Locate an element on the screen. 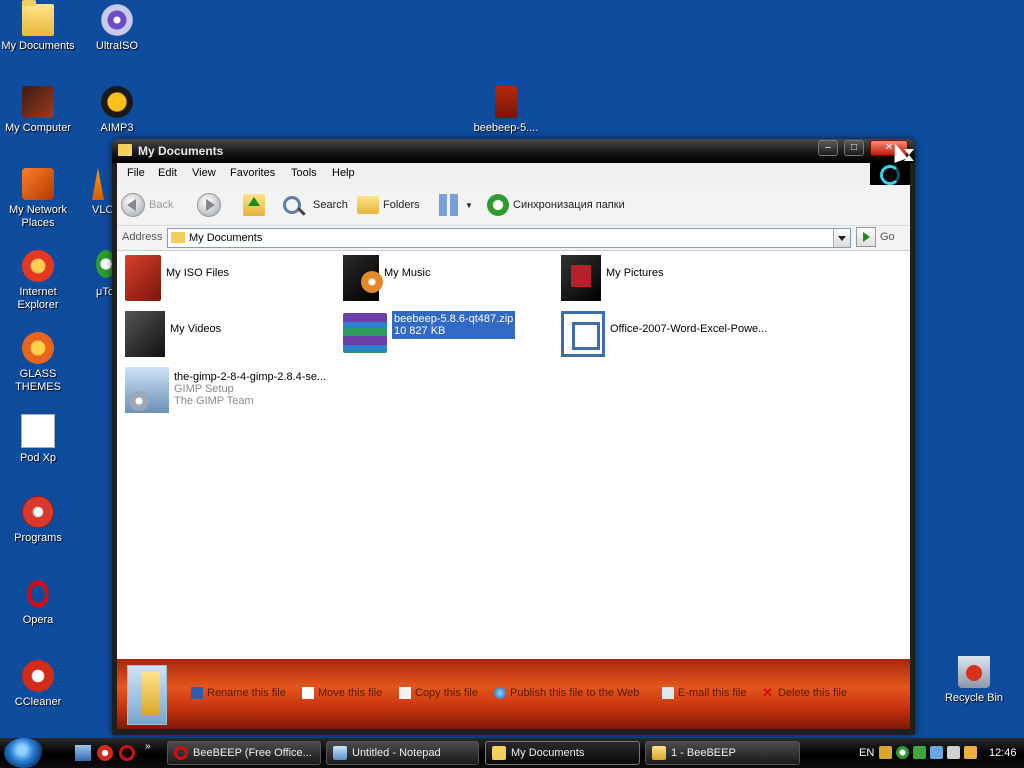 This screenshot has height=768, width=1024. desktop-icon-vlc: VLC is located at coordinates (97, 192).